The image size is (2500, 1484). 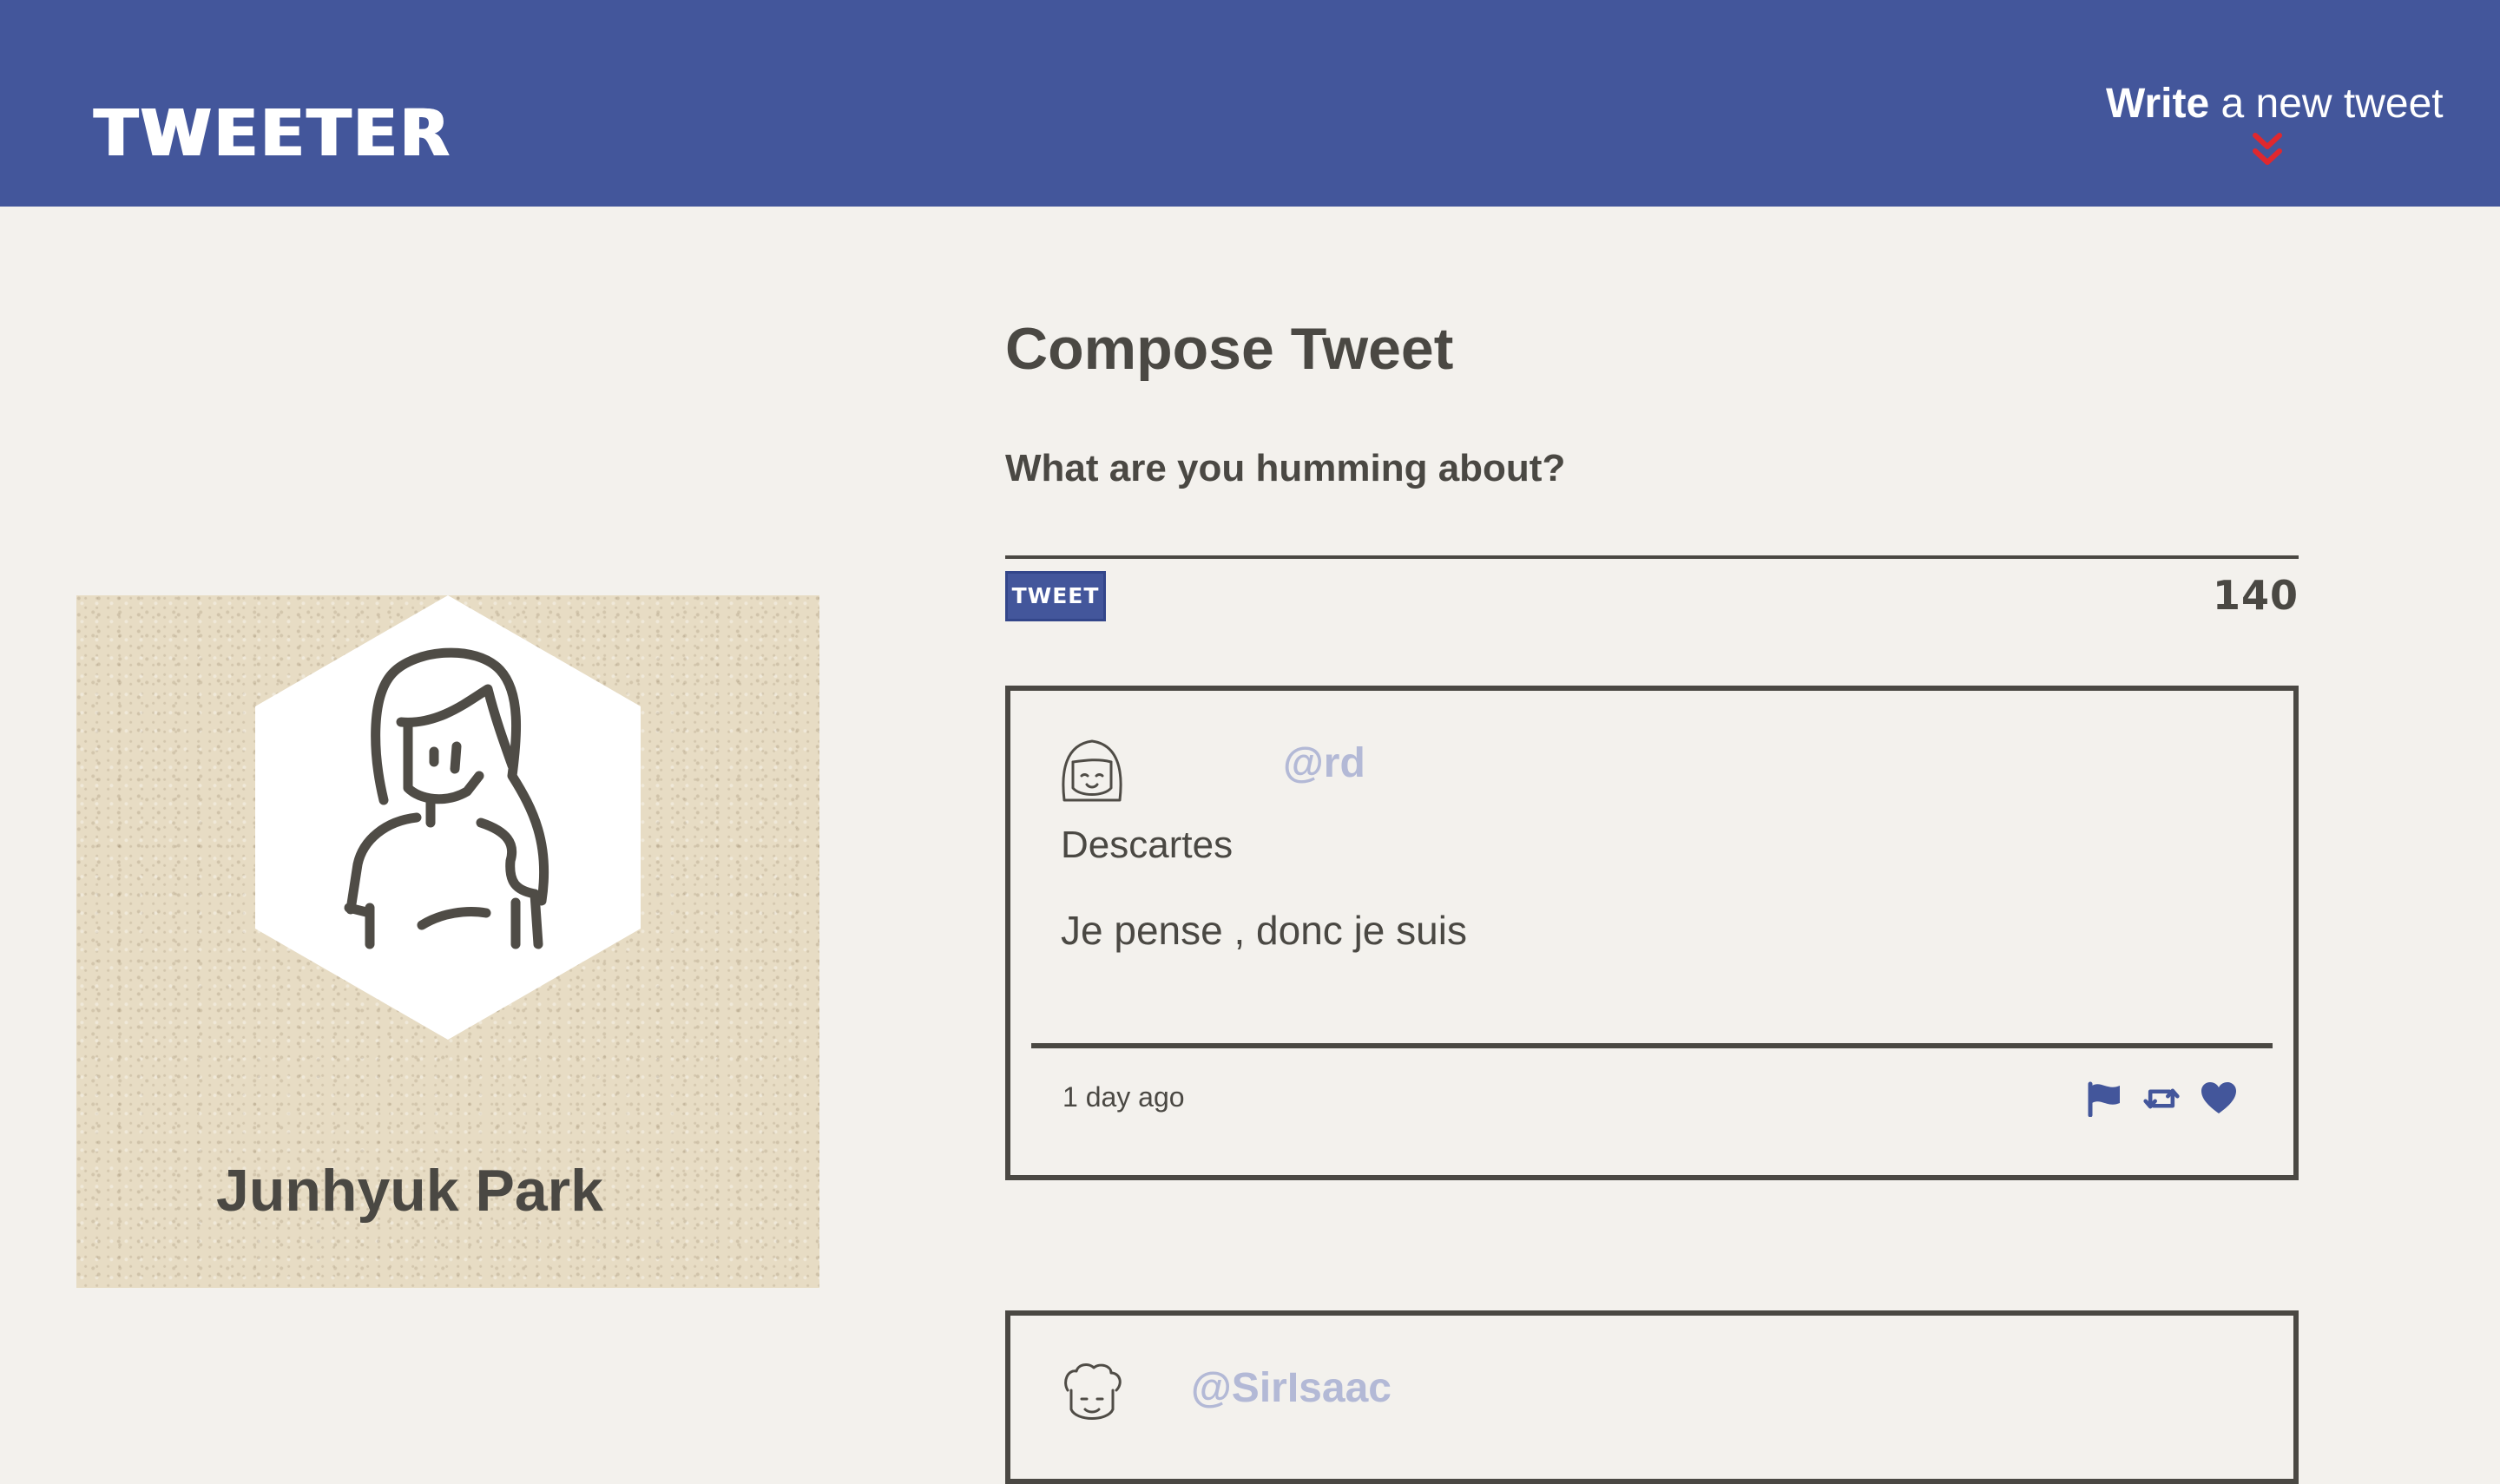 I want to click on tweet-actions, so click(x=2161, y=1099).